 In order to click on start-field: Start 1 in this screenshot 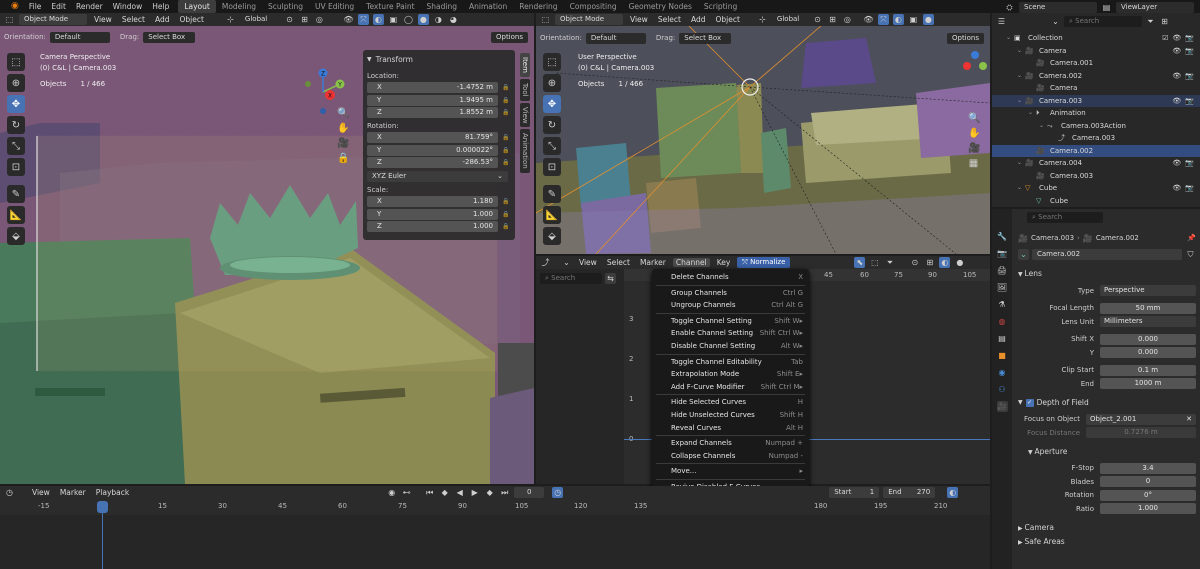, I will do `click(854, 492)`.